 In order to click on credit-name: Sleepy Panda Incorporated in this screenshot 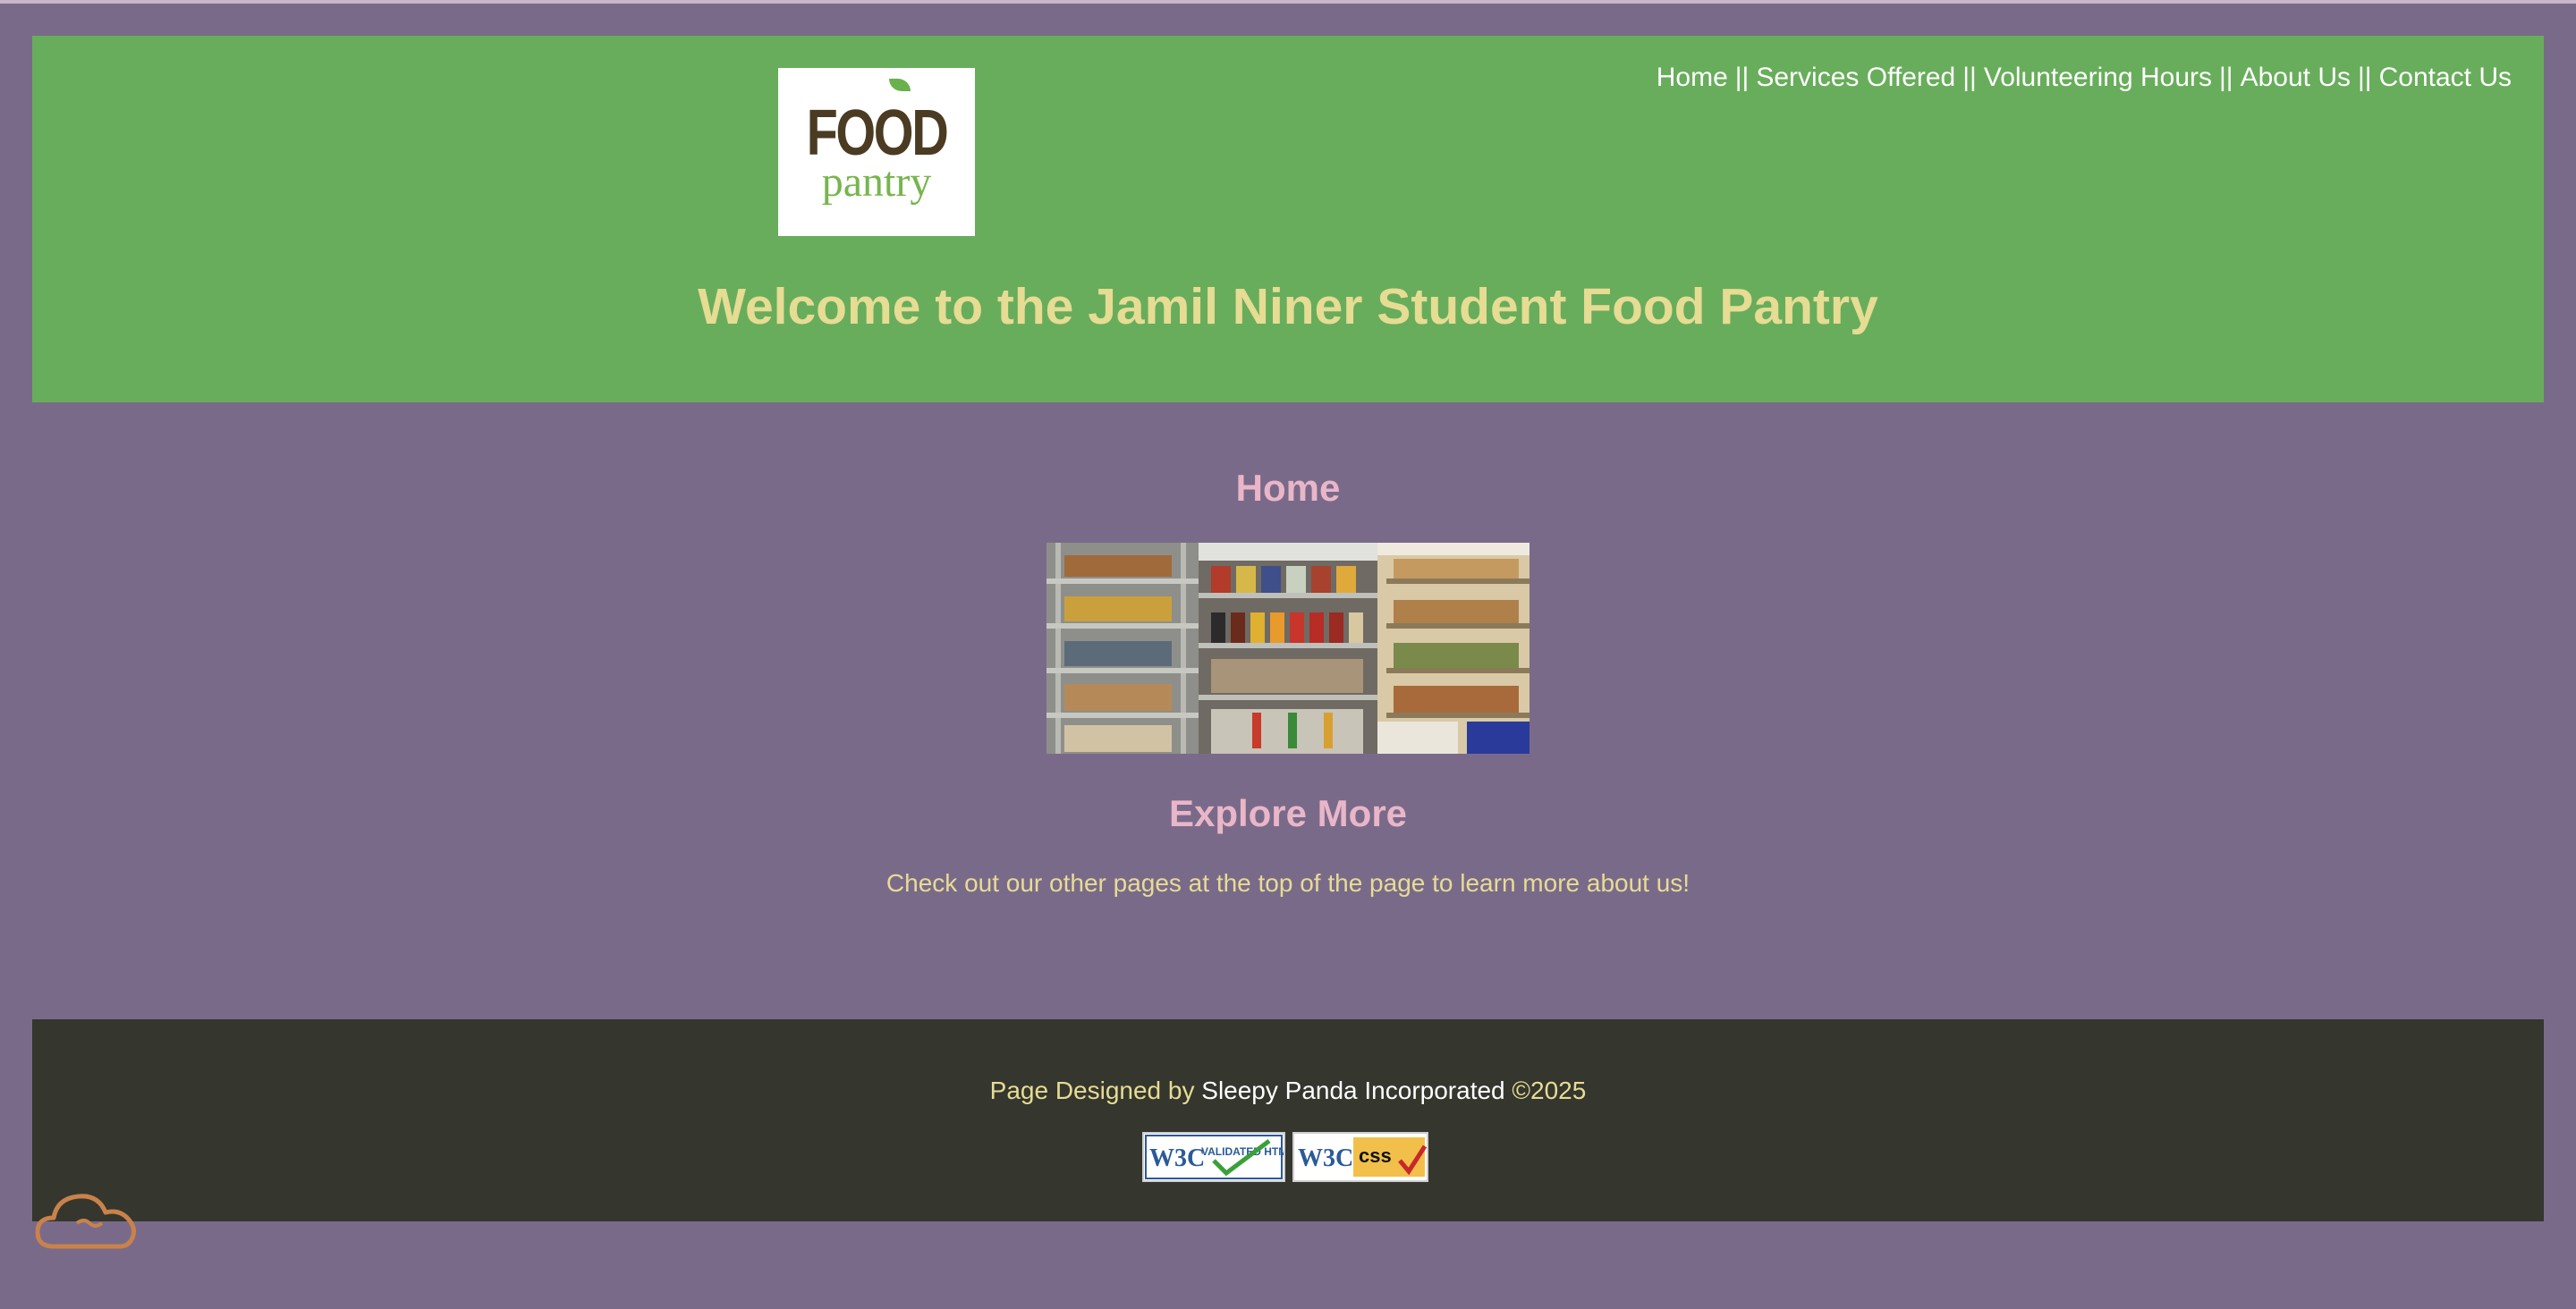, I will do `click(1353, 1090)`.